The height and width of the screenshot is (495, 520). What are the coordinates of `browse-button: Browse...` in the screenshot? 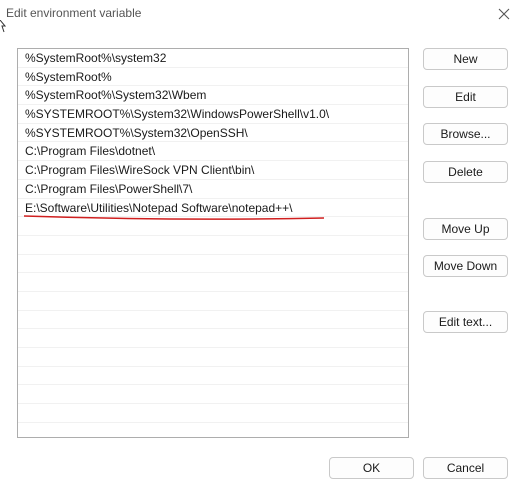 It's located at (465, 134).